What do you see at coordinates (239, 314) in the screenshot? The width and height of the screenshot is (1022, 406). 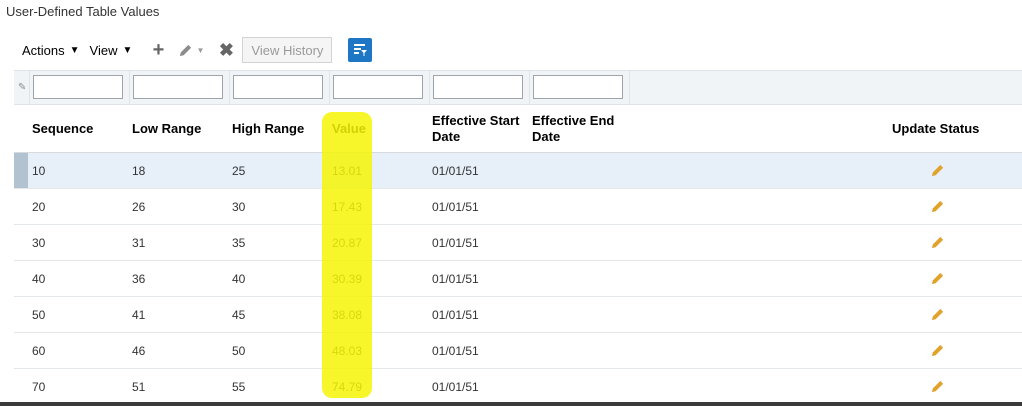 I see `cell-high-range: 45` at bounding box center [239, 314].